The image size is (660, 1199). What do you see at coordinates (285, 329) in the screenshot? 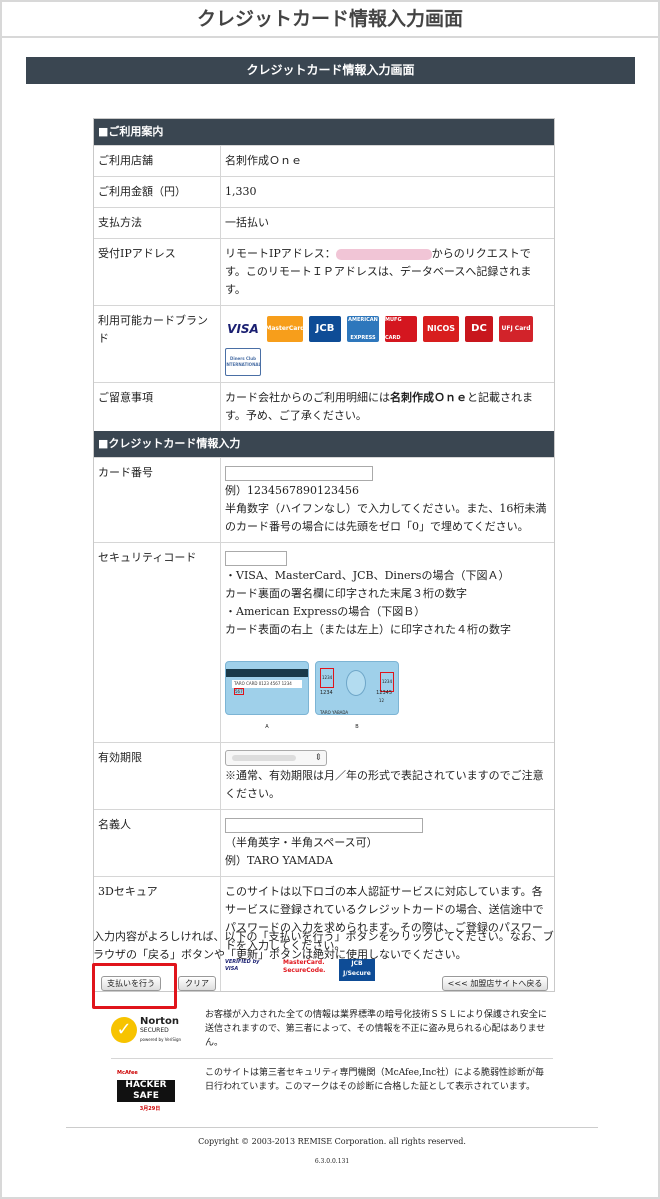
I see `mastercard-logo: MasterCard` at bounding box center [285, 329].